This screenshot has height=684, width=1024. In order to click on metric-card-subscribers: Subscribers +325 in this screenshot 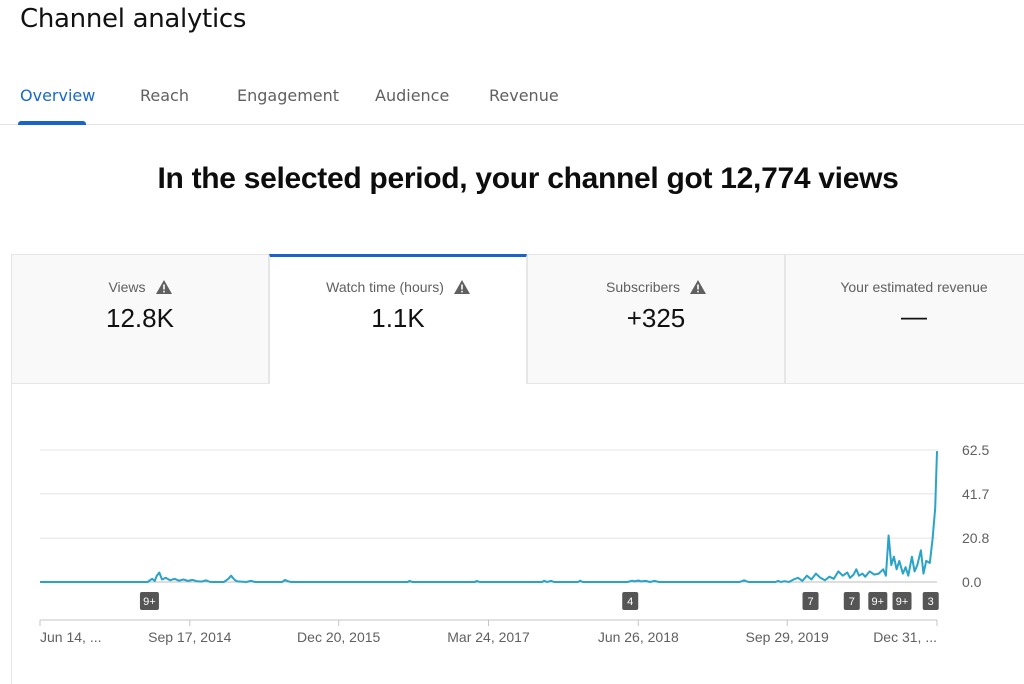, I will do `click(656, 319)`.